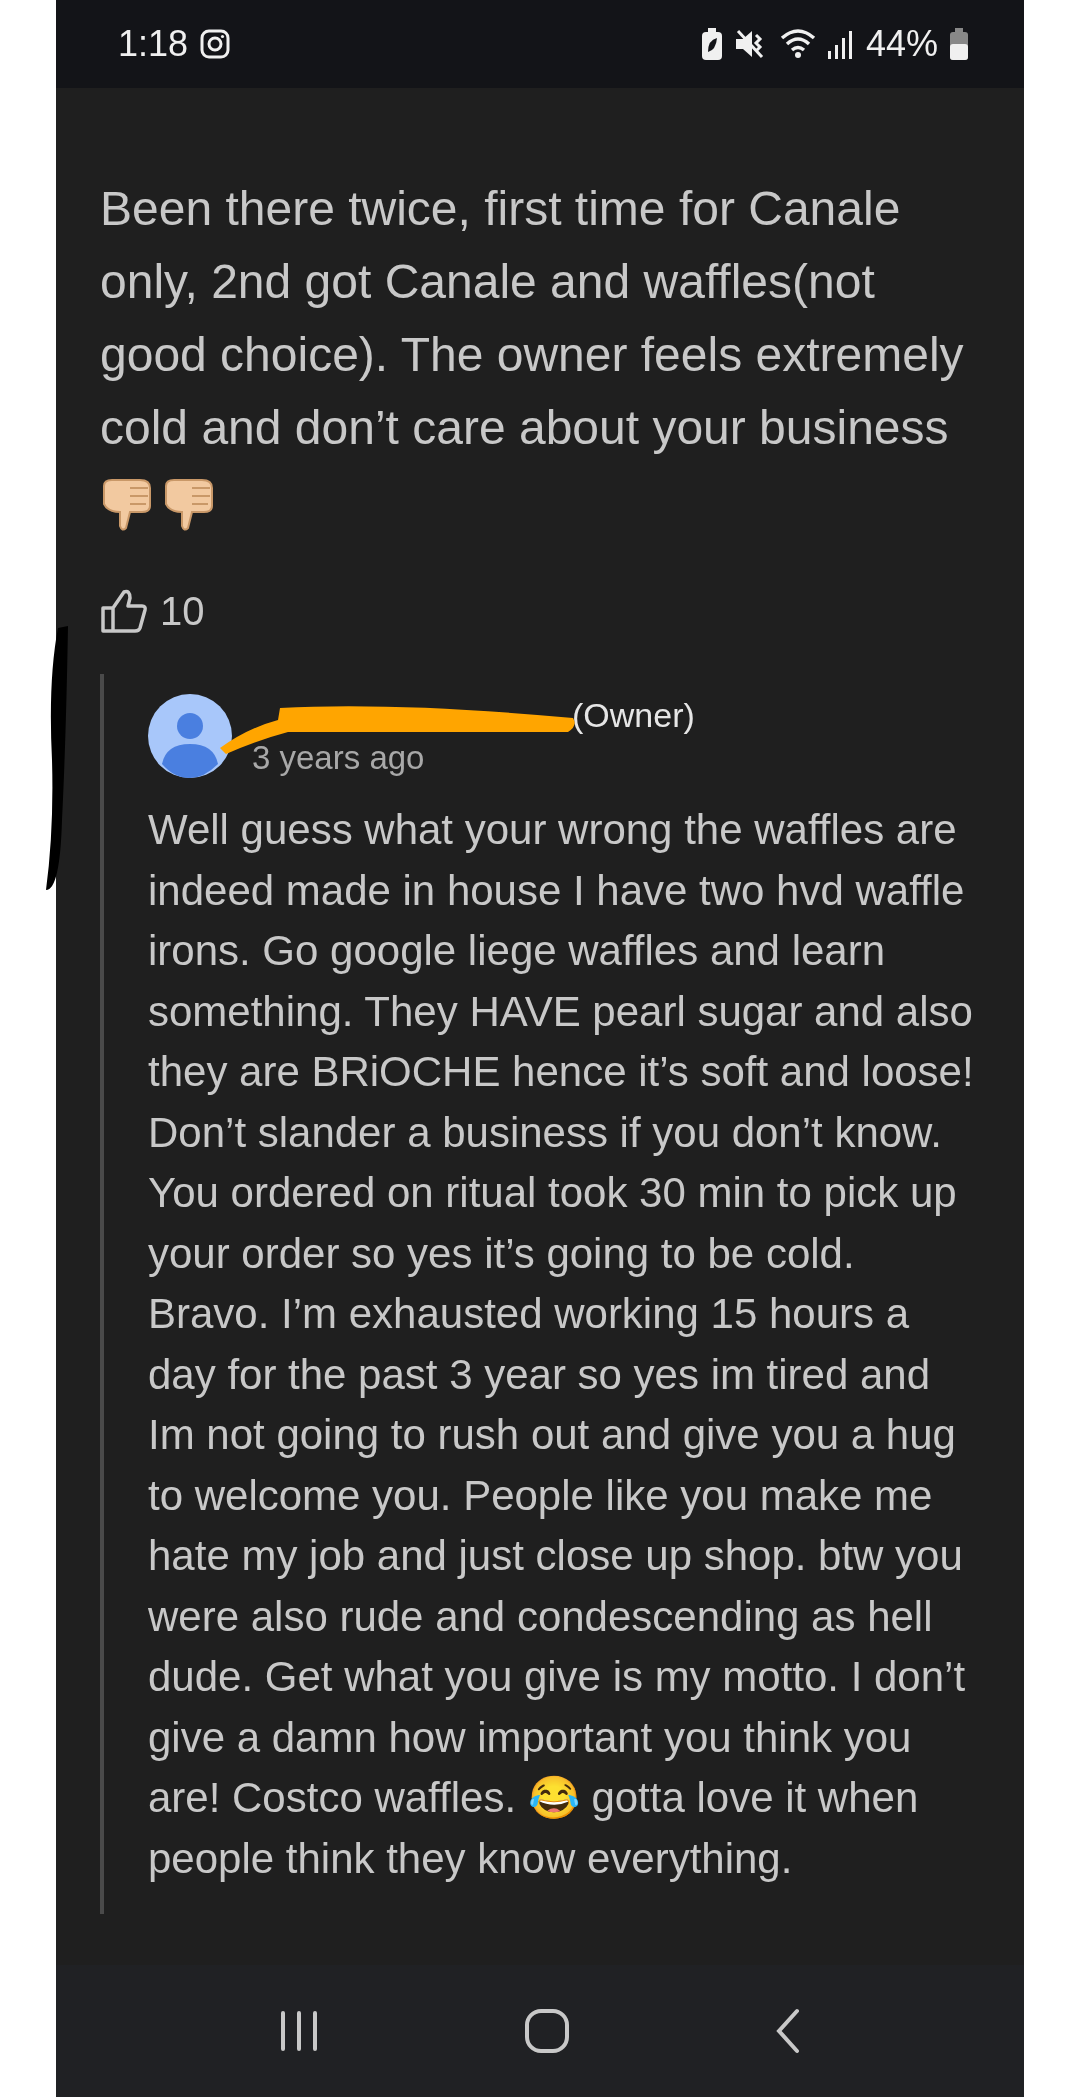 This screenshot has width=1080, height=2097. What do you see at coordinates (182, 611) in the screenshot?
I see `like-count: 10` at bounding box center [182, 611].